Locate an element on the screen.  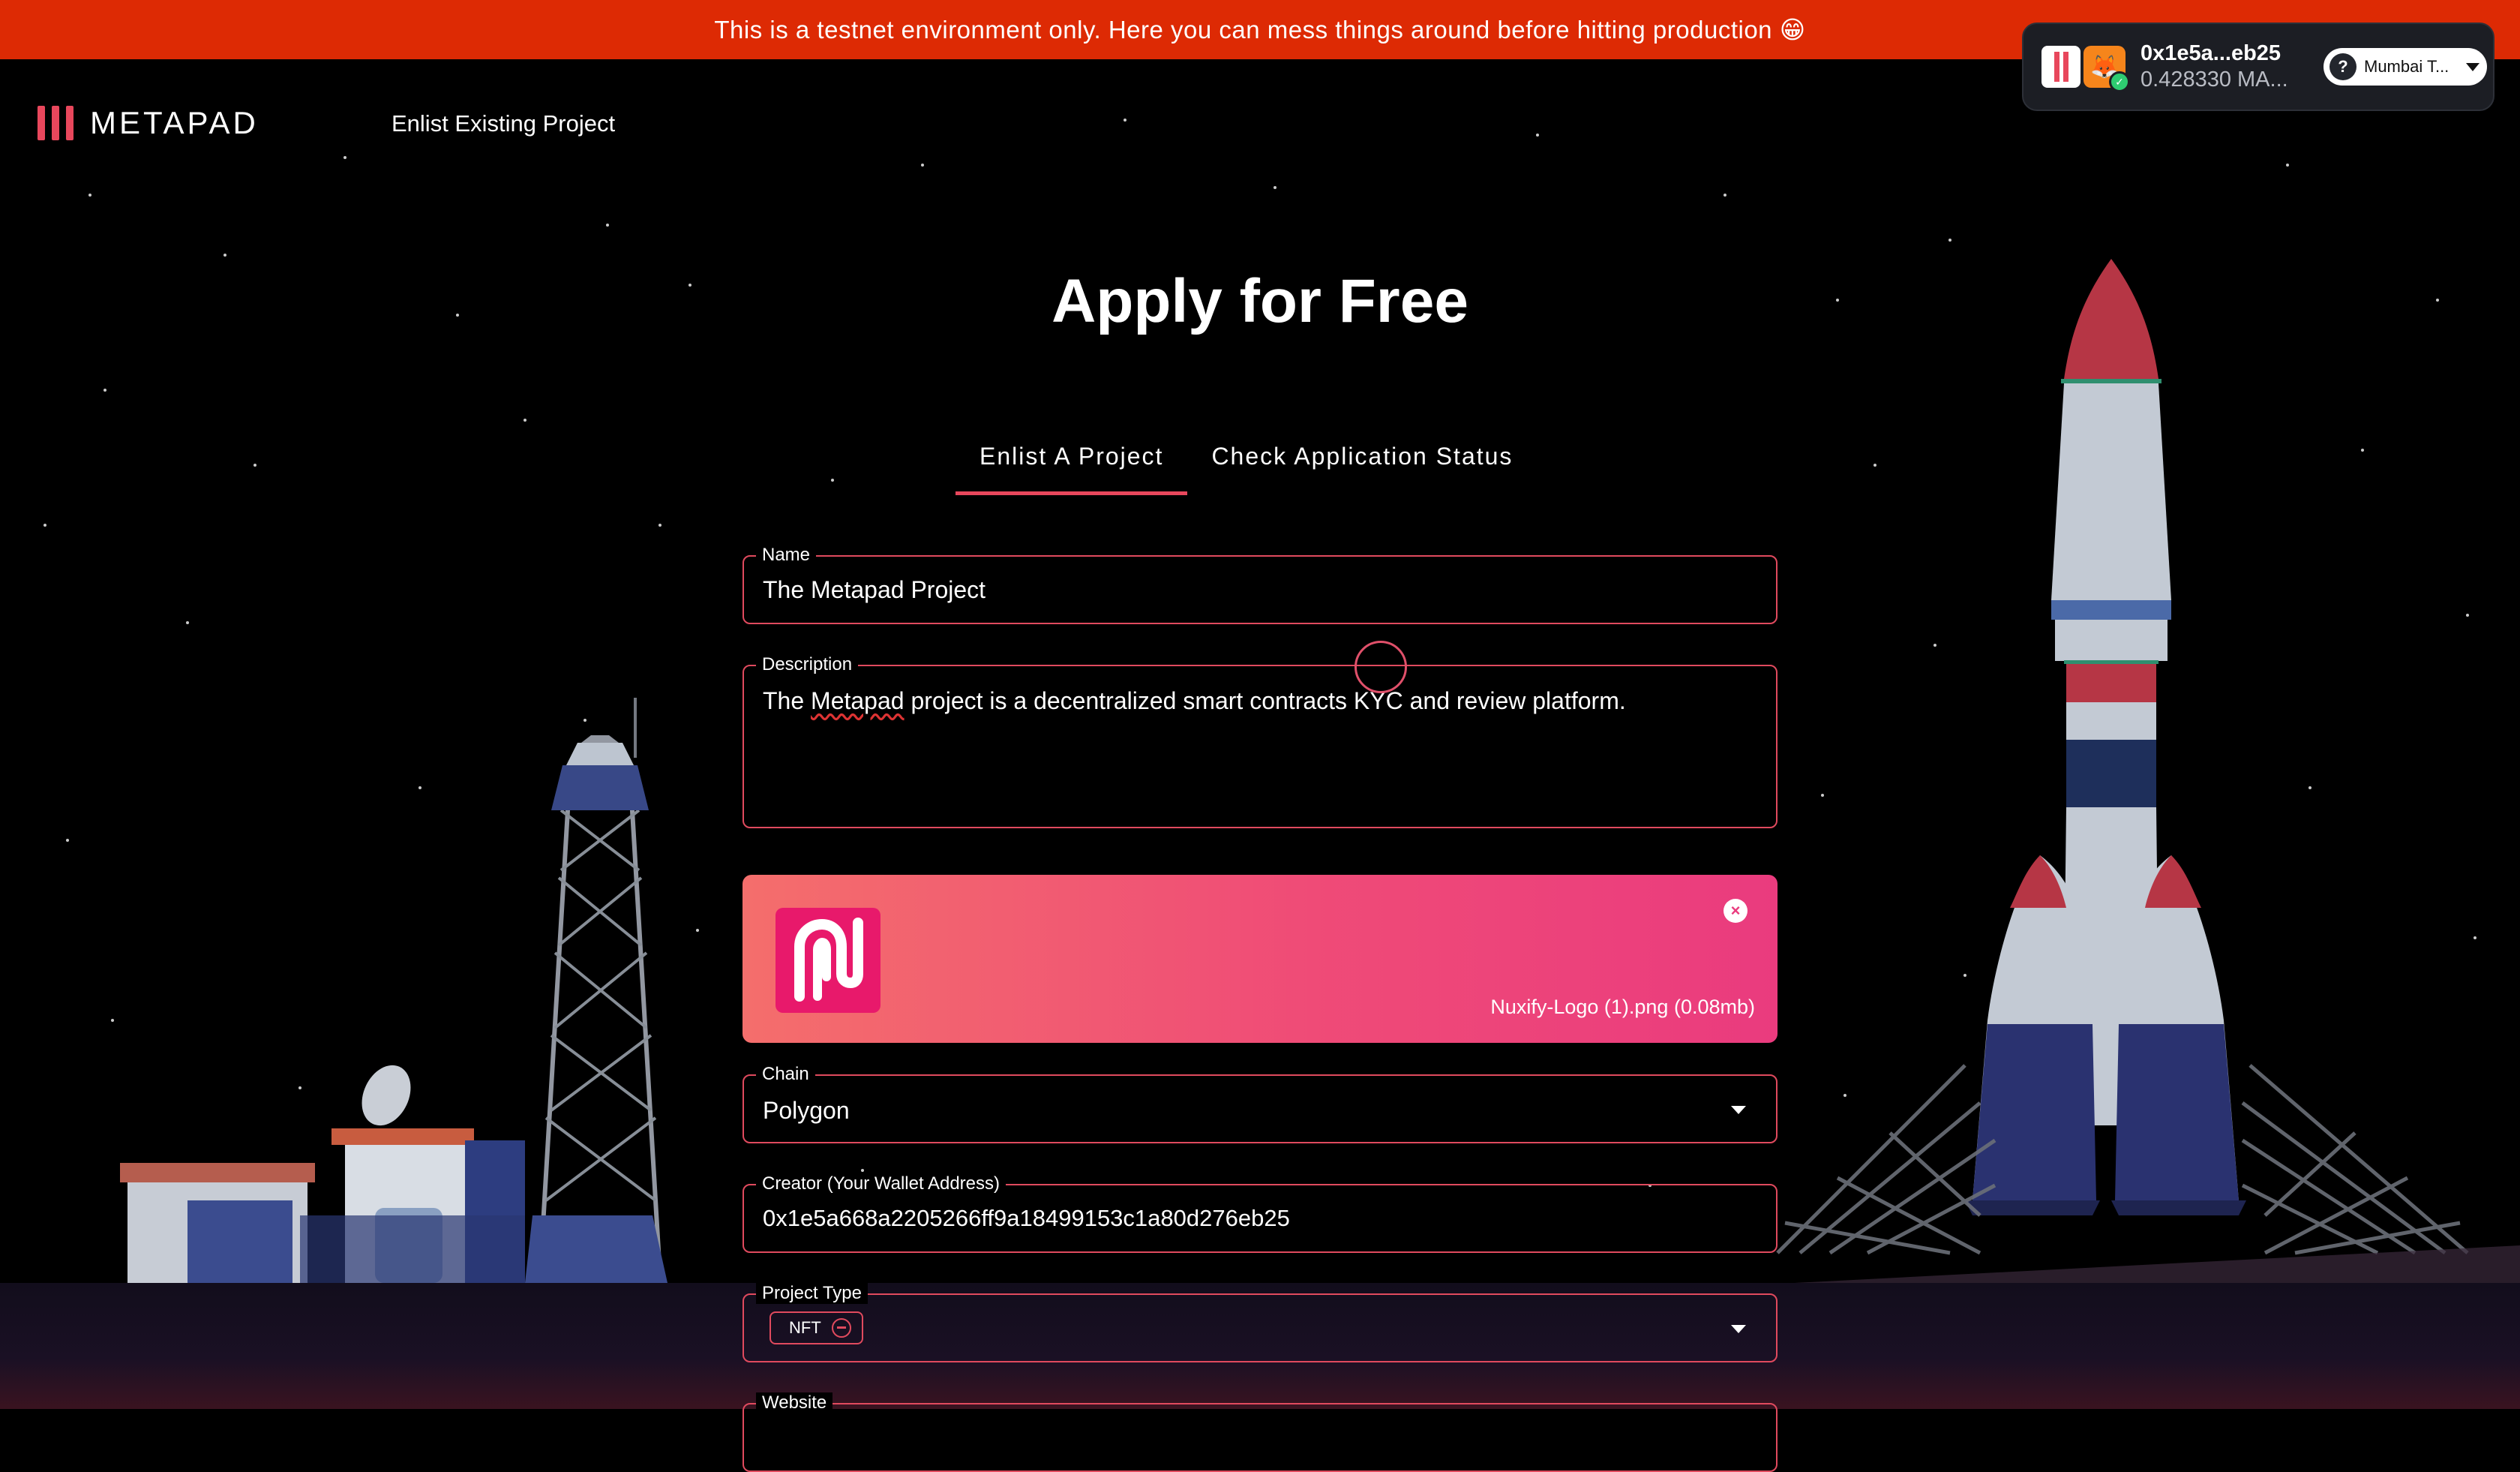
project-type-label: Project Type is located at coordinates (812, 1293).